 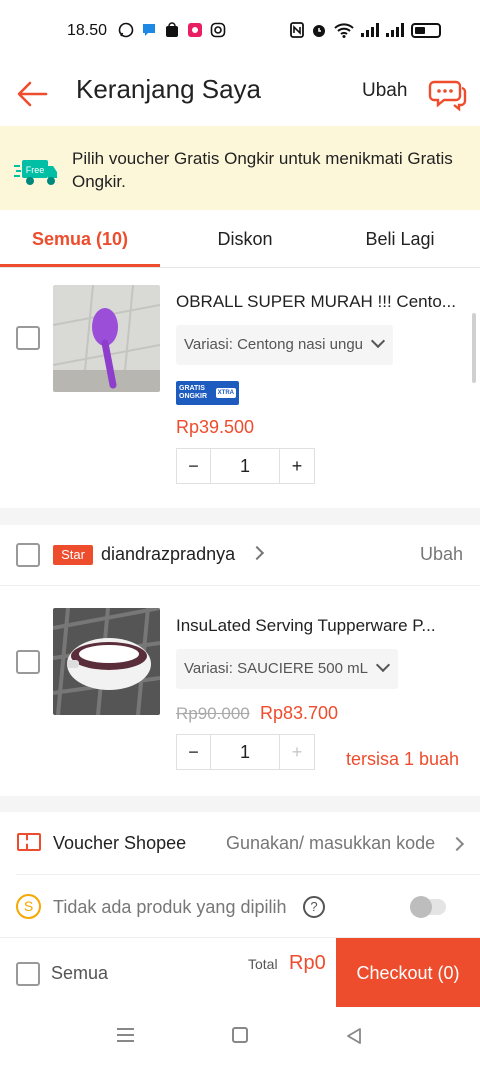 What do you see at coordinates (474, 348) in the screenshot?
I see `scrollbar` at bounding box center [474, 348].